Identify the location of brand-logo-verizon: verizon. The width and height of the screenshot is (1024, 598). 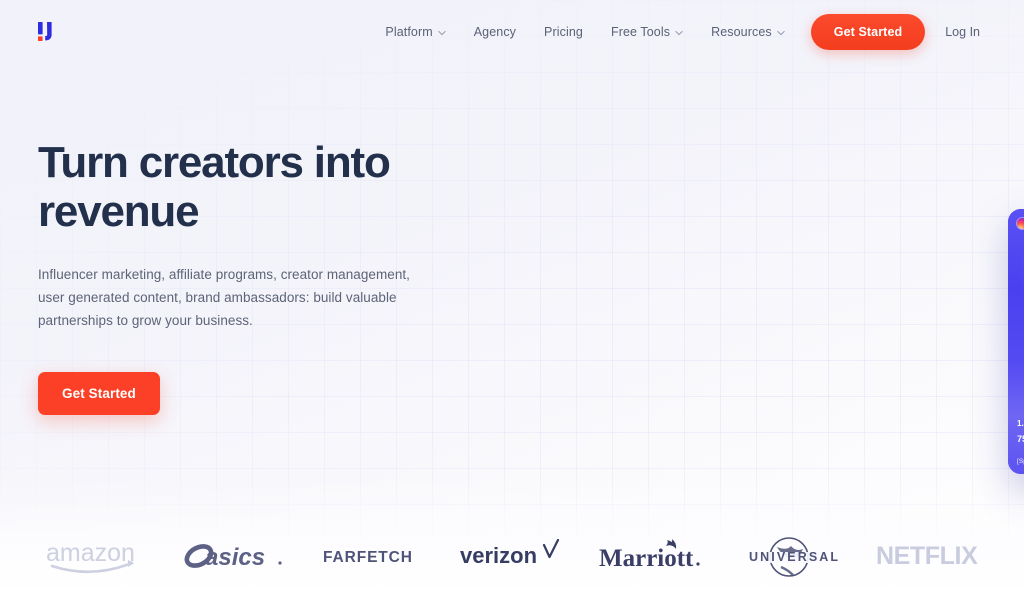
(512, 557).